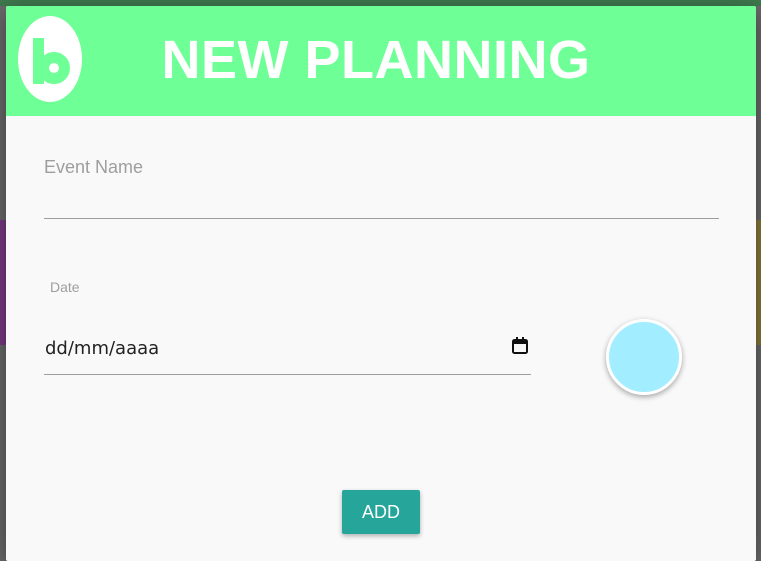 This screenshot has height=561, width=761. What do you see at coordinates (102, 348) in the screenshot?
I see `date-input-placeholder: dd/mm/aaaa` at bounding box center [102, 348].